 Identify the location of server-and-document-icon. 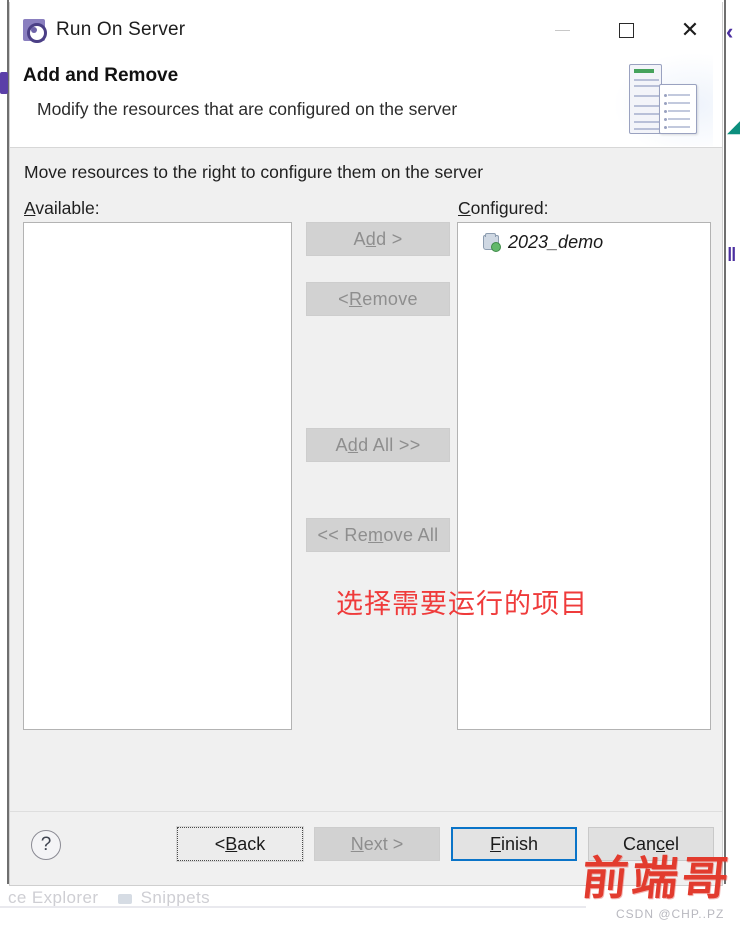
(664, 100).